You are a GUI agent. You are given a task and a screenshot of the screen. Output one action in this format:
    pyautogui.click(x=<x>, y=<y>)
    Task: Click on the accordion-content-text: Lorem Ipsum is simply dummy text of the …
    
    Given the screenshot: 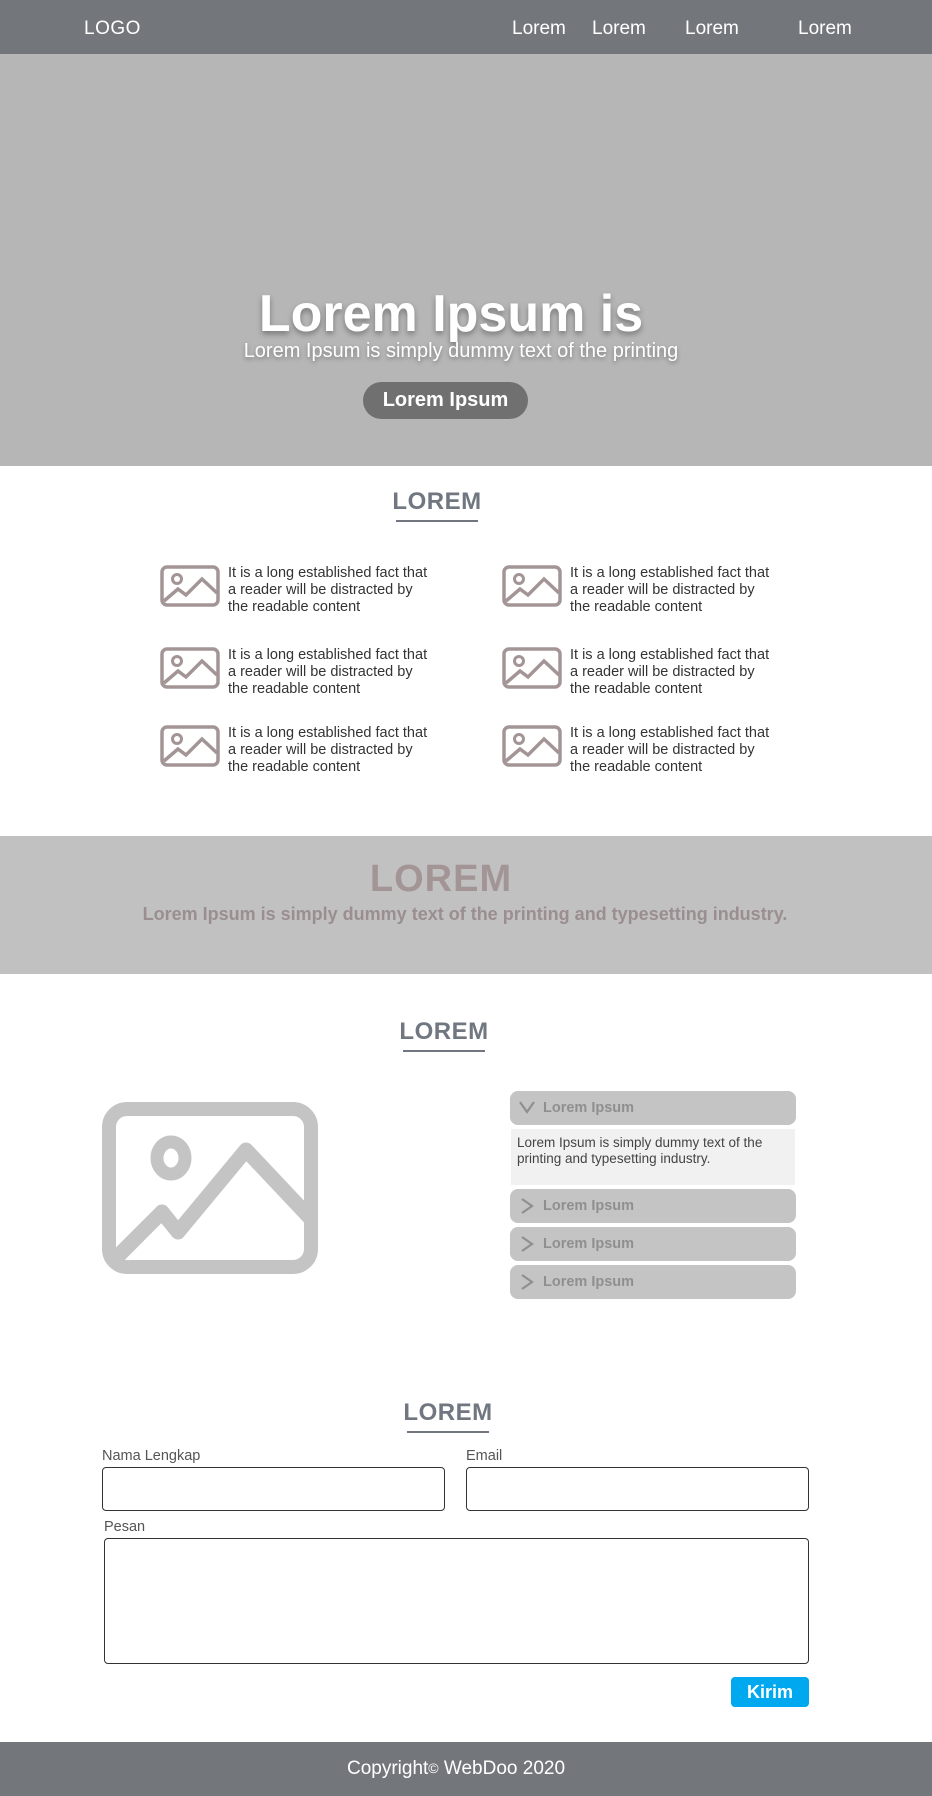 What is the action you would take?
    pyautogui.click(x=640, y=1150)
    